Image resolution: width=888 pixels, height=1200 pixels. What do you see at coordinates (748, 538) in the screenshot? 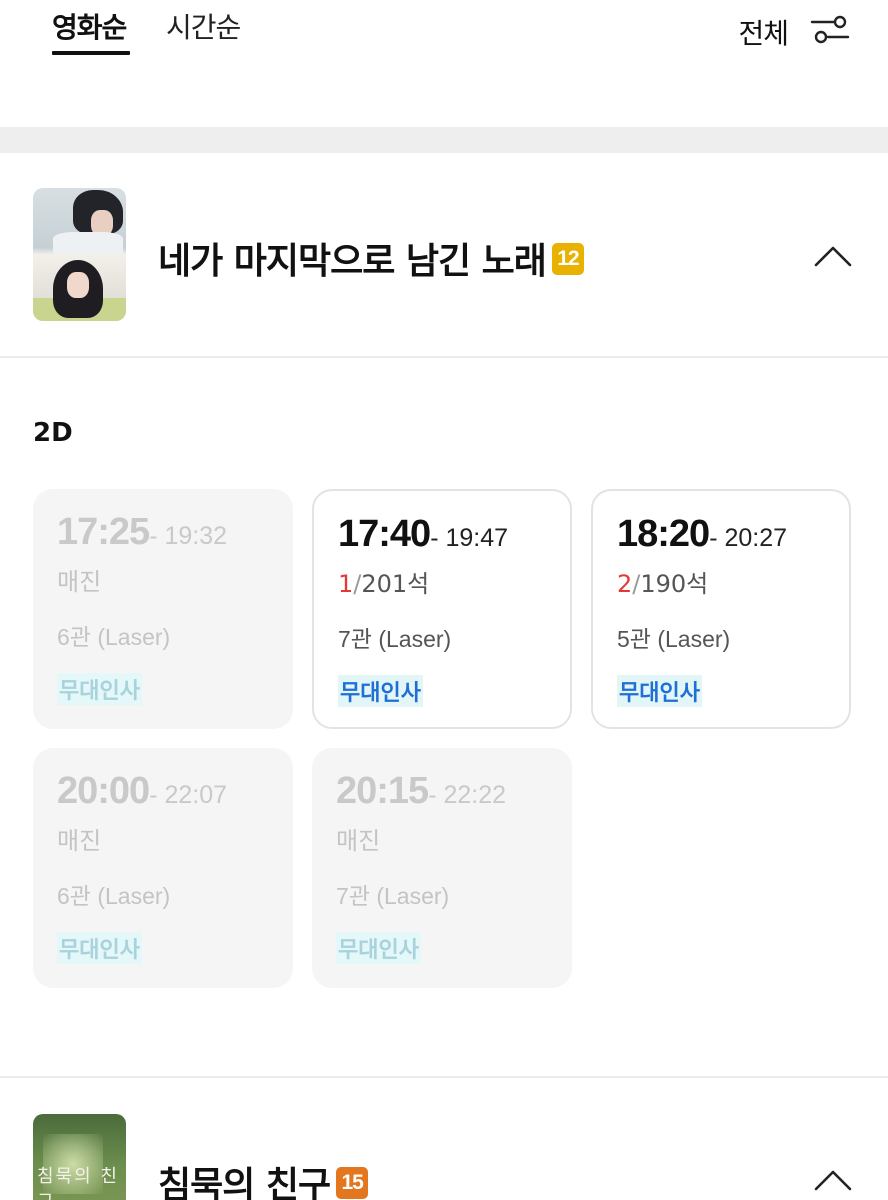
I see `end-time: - 20:27` at bounding box center [748, 538].